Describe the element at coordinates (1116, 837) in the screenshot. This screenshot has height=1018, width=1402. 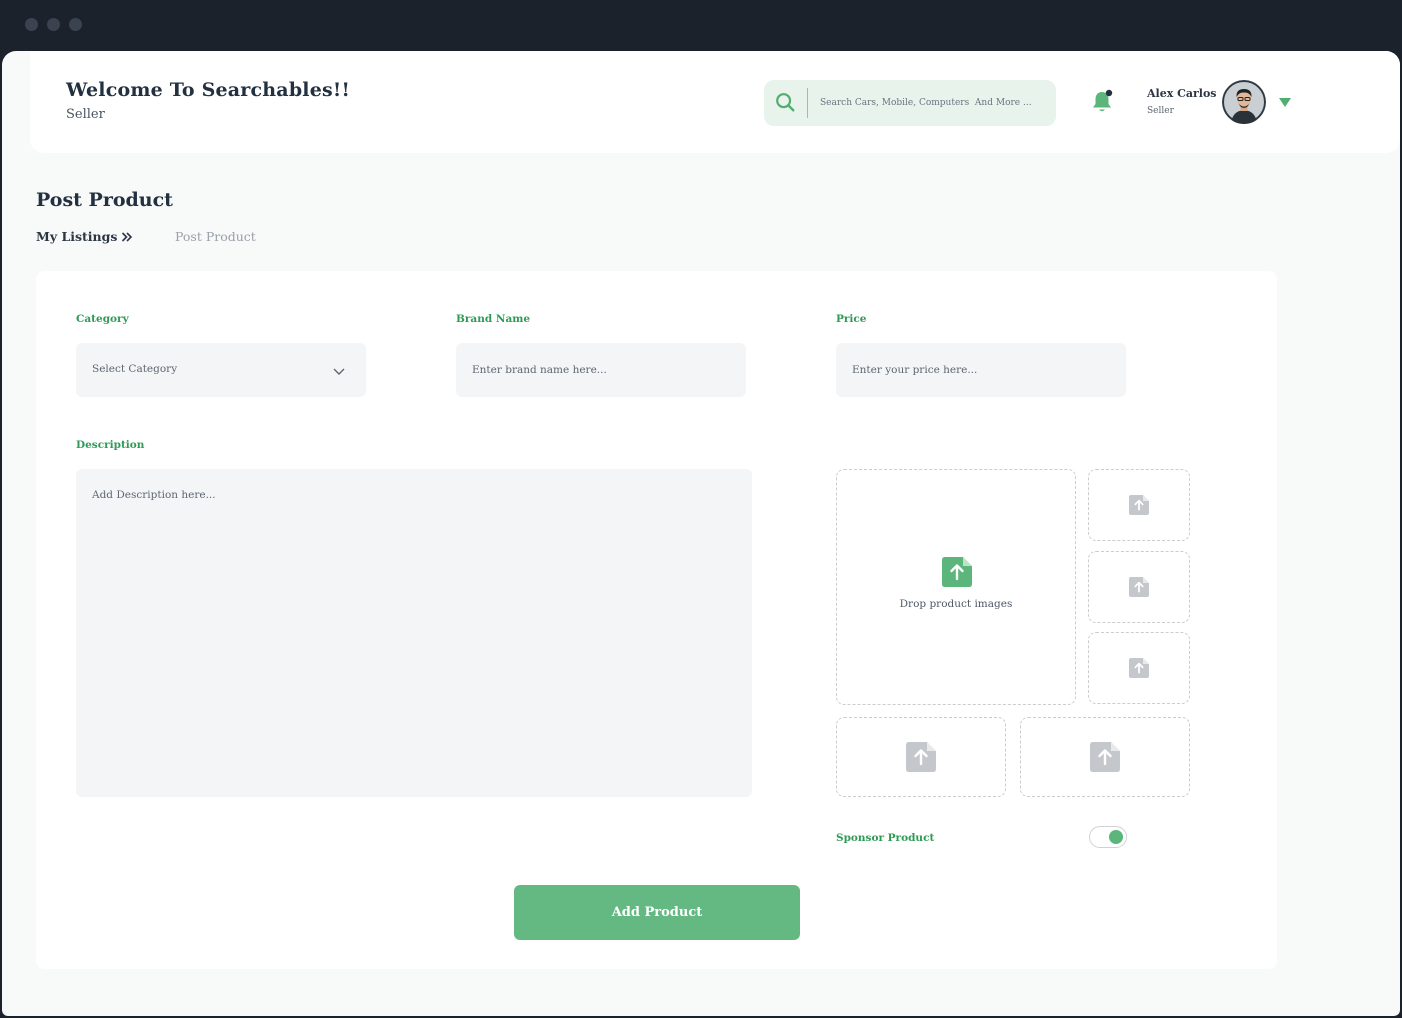
I see `toggle-knob` at that location.